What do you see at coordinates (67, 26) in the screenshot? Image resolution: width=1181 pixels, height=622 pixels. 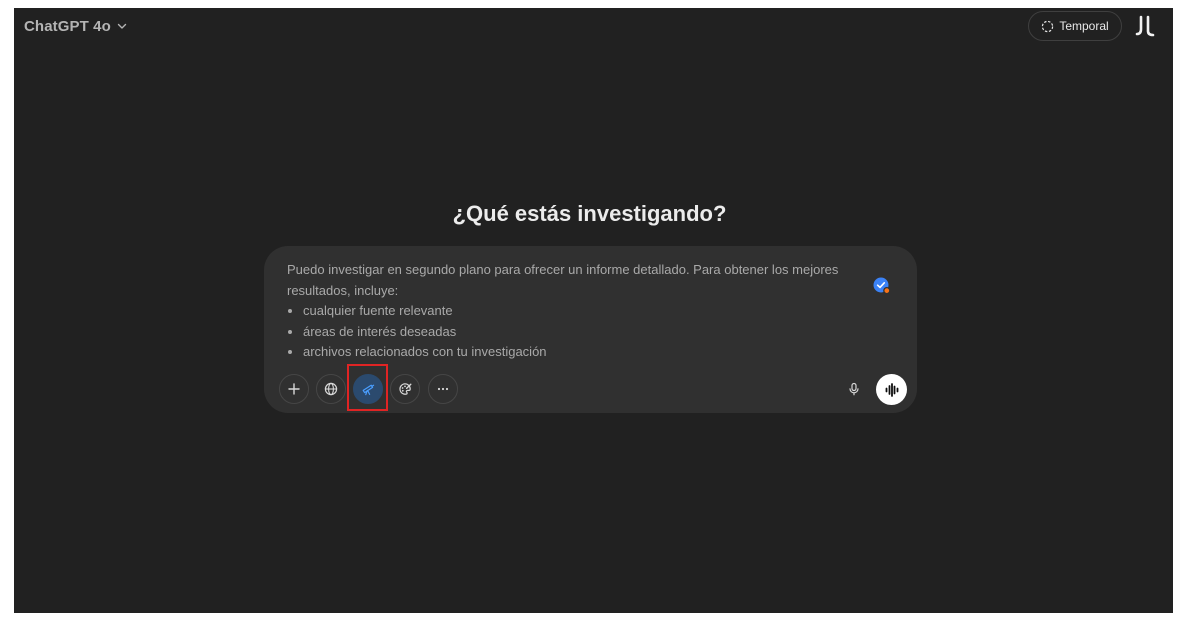 I see `model-name: ChatGPT 4o` at bounding box center [67, 26].